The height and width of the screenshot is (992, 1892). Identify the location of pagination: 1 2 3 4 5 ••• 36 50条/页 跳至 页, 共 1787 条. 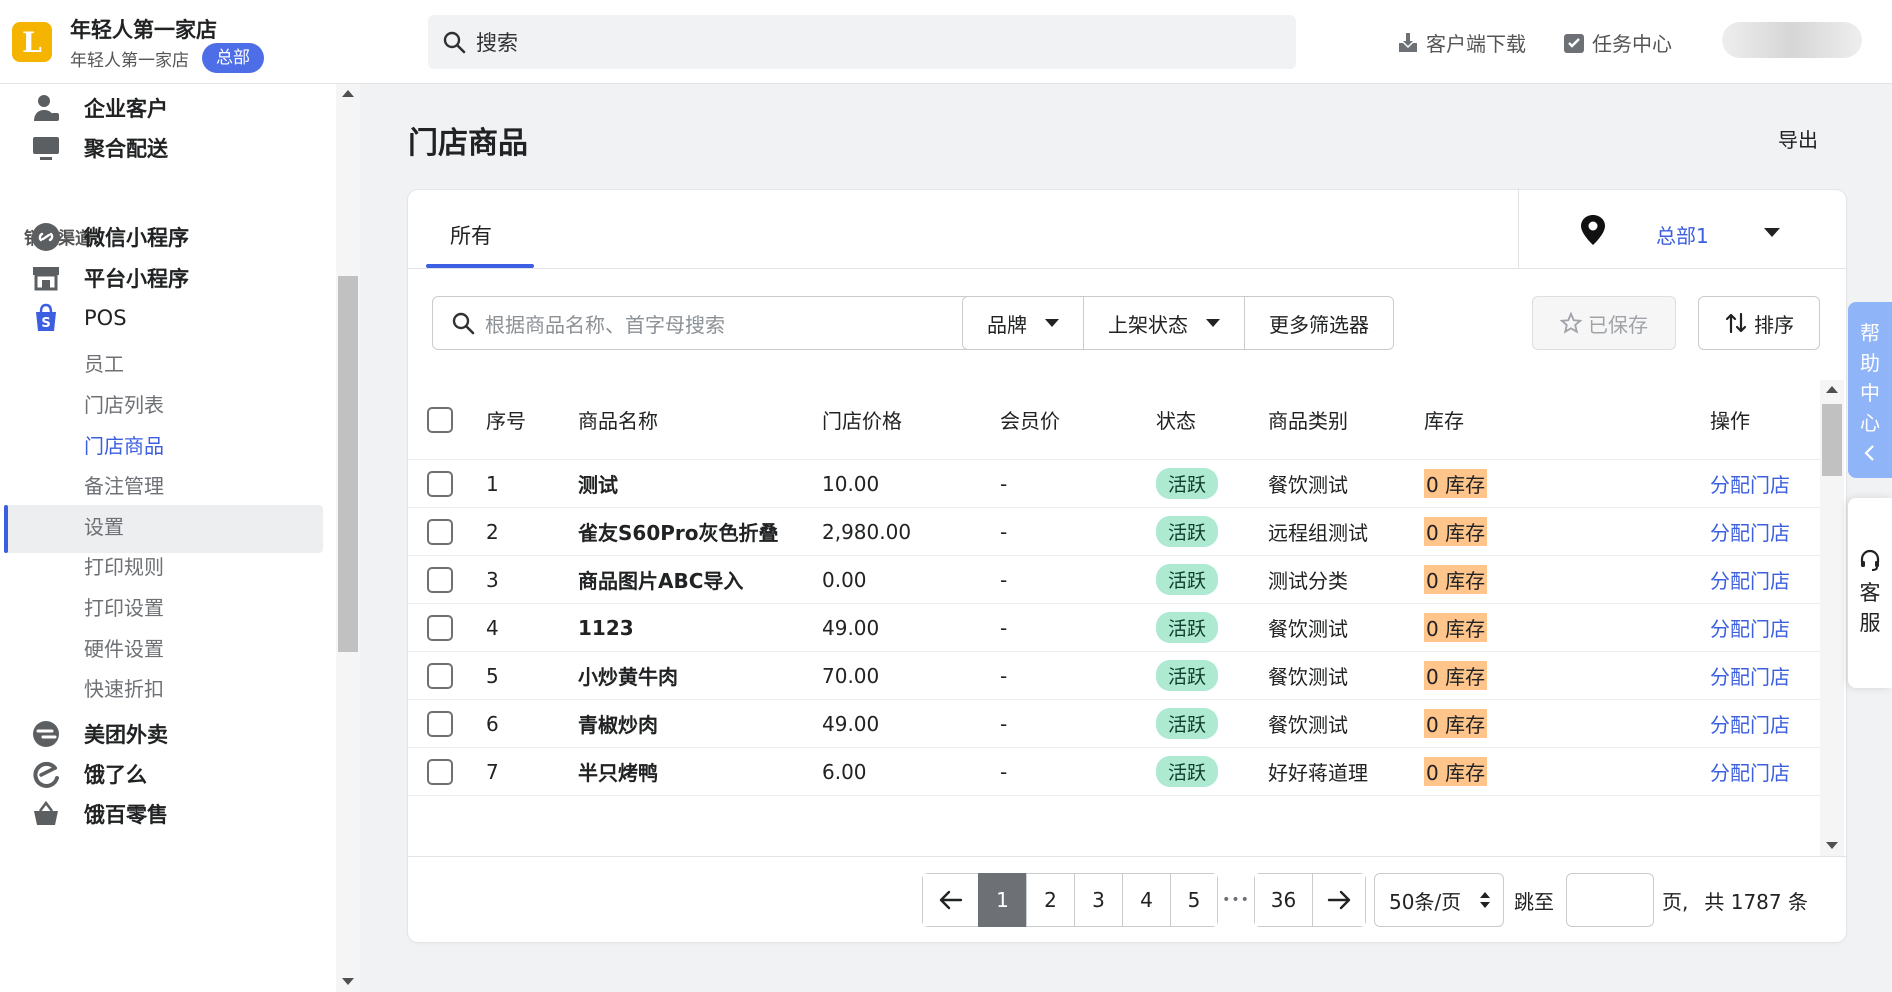
(1365, 900).